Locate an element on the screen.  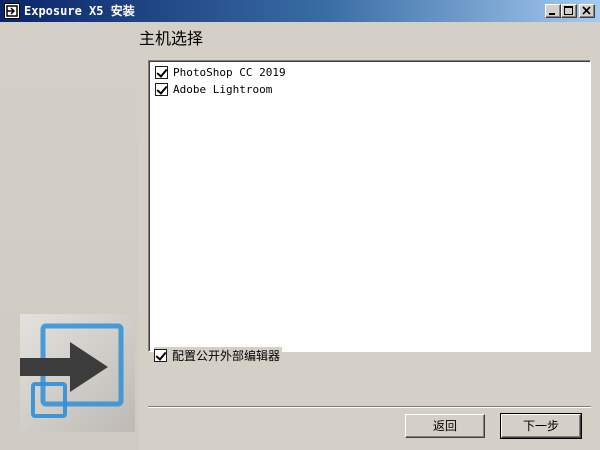
app-icon is located at coordinates (12, 11).